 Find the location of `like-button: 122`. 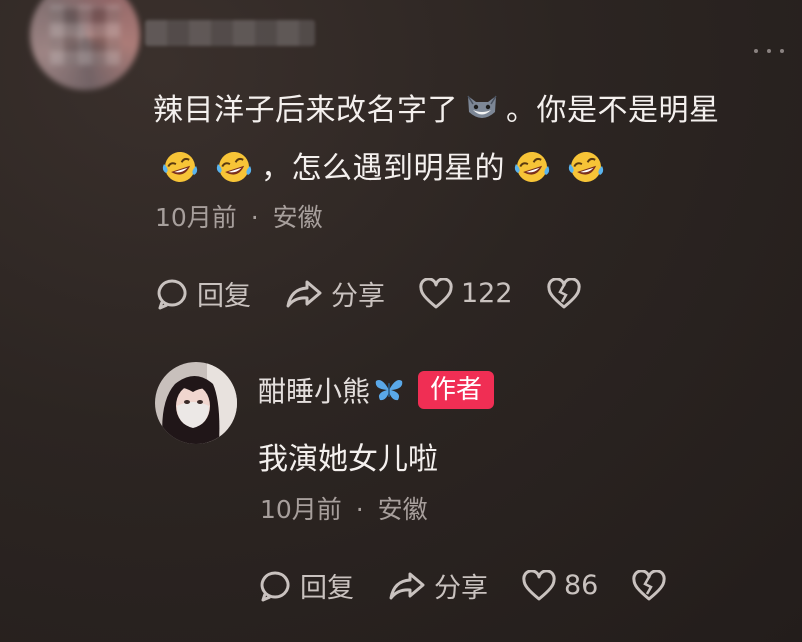

like-button: 122 is located at coordinates (466, 293).